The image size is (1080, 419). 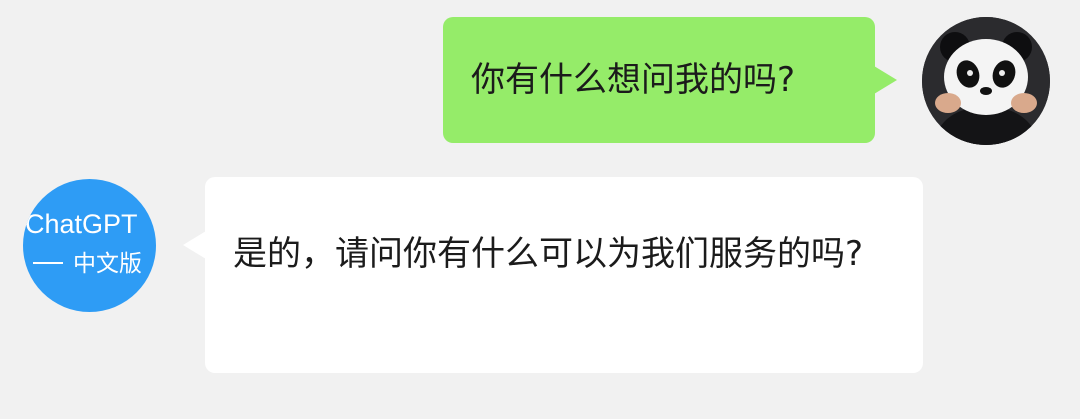 What do you see at coordinates (89, 245) in the screenshot?
I see `chatgpt-avatar: ChatGPT 中文版` at bounding box center [89, 245].